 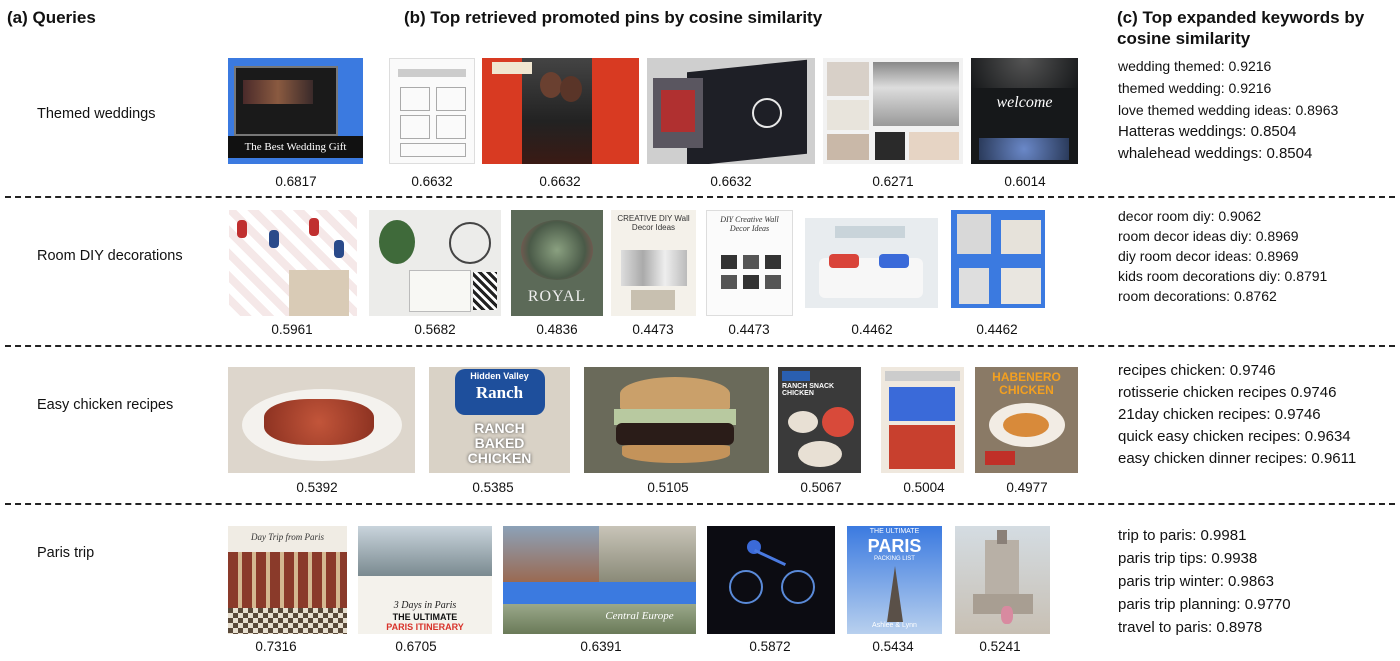 What do you see at coordinates (808, 390) in the screenshot?
I see `pin-caption: RANCH SNACK CHICKEN` at bounding box center [808, 390].